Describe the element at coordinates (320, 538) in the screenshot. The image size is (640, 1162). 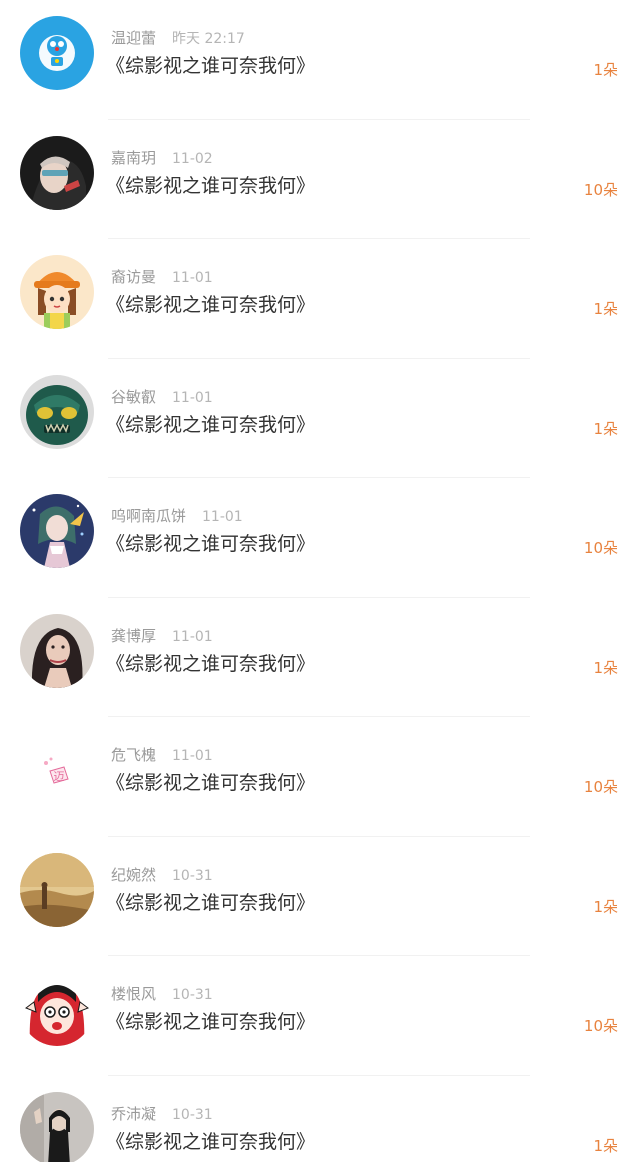
I see `list-item: 呜啊南瓜饼 11-01 《综影视之谁可奈我何》 10朵` at that location.